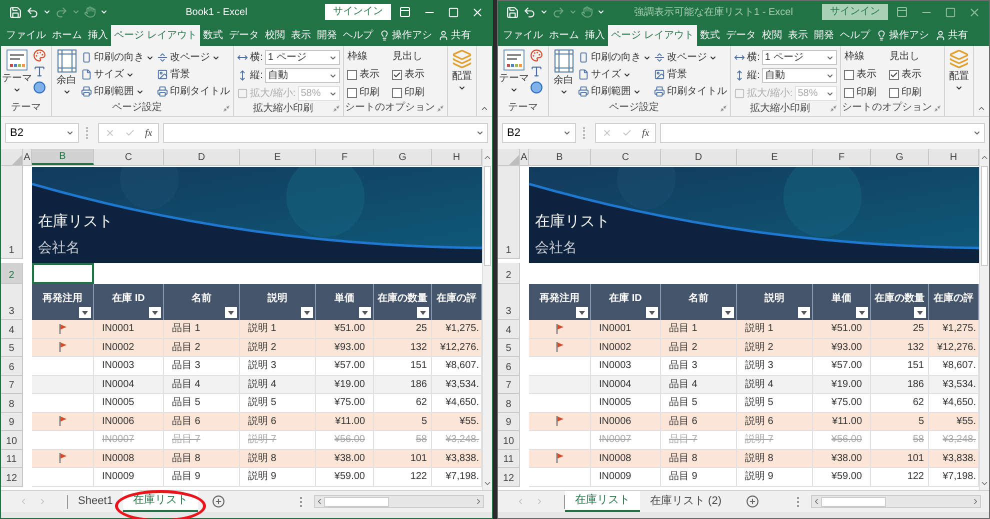 The width and height of the screenshot is (990, 519). I want to click on group-label: 拡大縮小印刷, so click(780, 109).